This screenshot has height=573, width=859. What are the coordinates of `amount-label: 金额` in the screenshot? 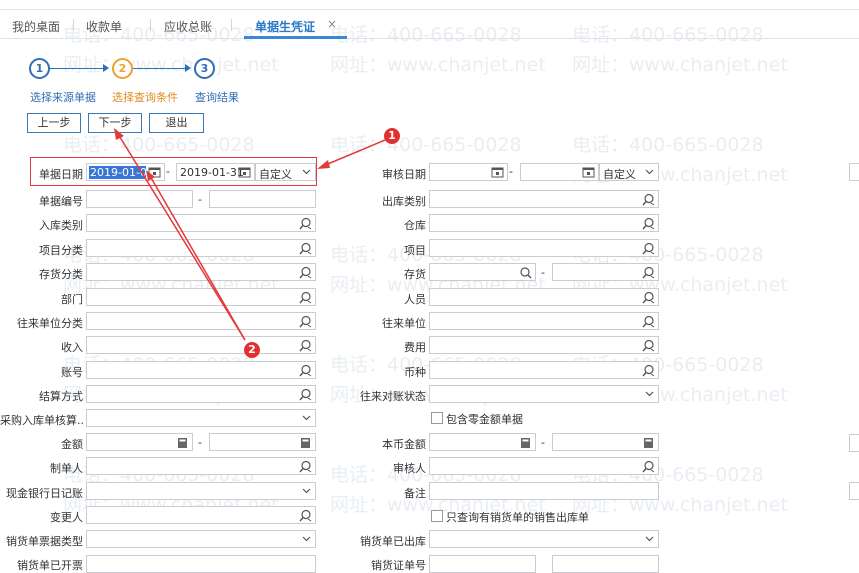 It's located at (72, 444).